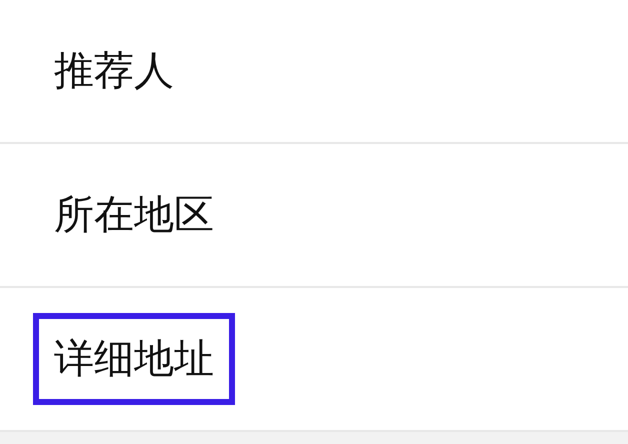 This screenshot has width=628, height=444. Describe the element at coordinates (134, 215) in the screenshot. I see `field-label: 所在地区` at that location.